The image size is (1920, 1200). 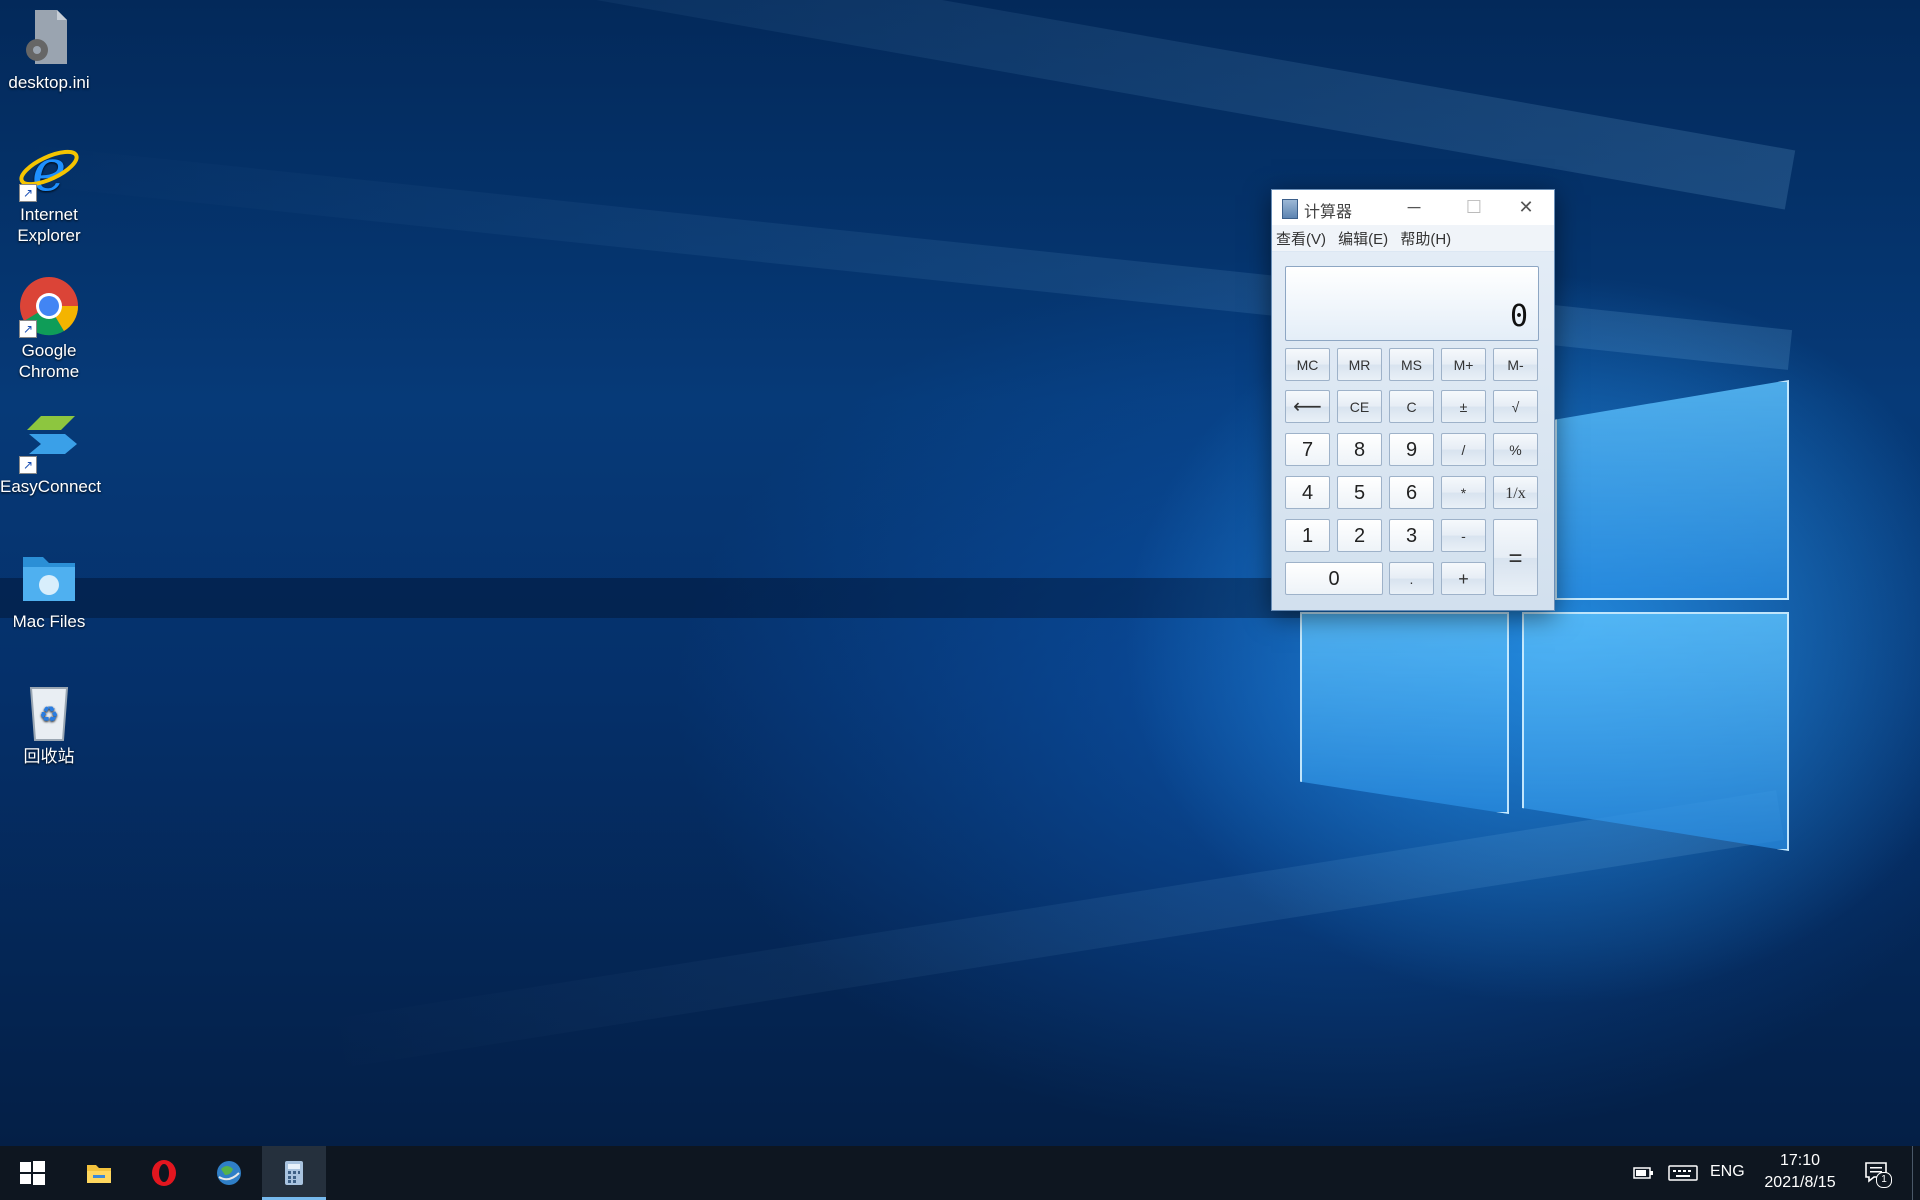 I want to click on taskbar-calculator, so click(x=294, y=1173).